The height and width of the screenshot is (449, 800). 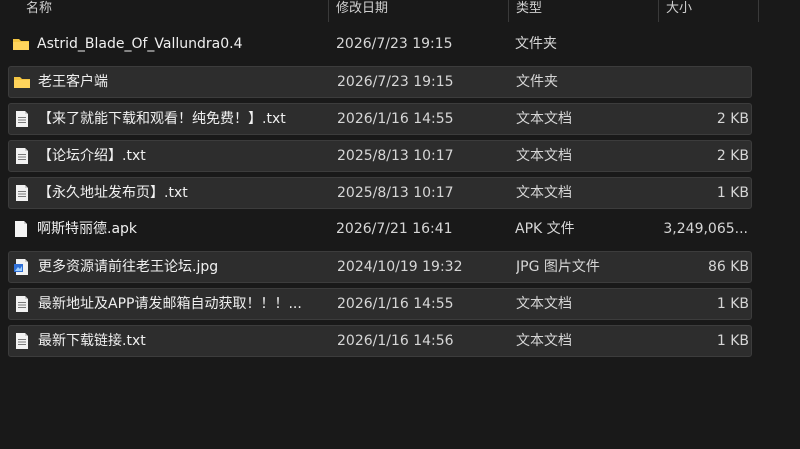 I want to click on column-header-spacer, so click(x=778, y=11).